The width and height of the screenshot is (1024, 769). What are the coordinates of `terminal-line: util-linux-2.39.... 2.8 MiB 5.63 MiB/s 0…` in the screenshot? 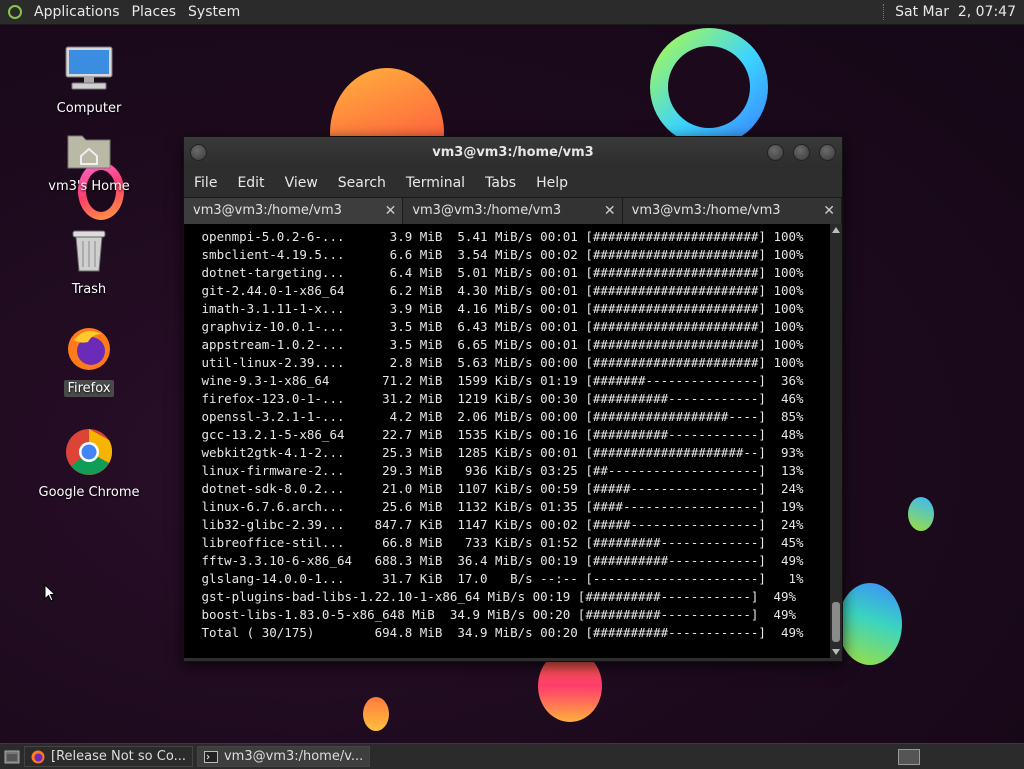 It's located at (502, 362).